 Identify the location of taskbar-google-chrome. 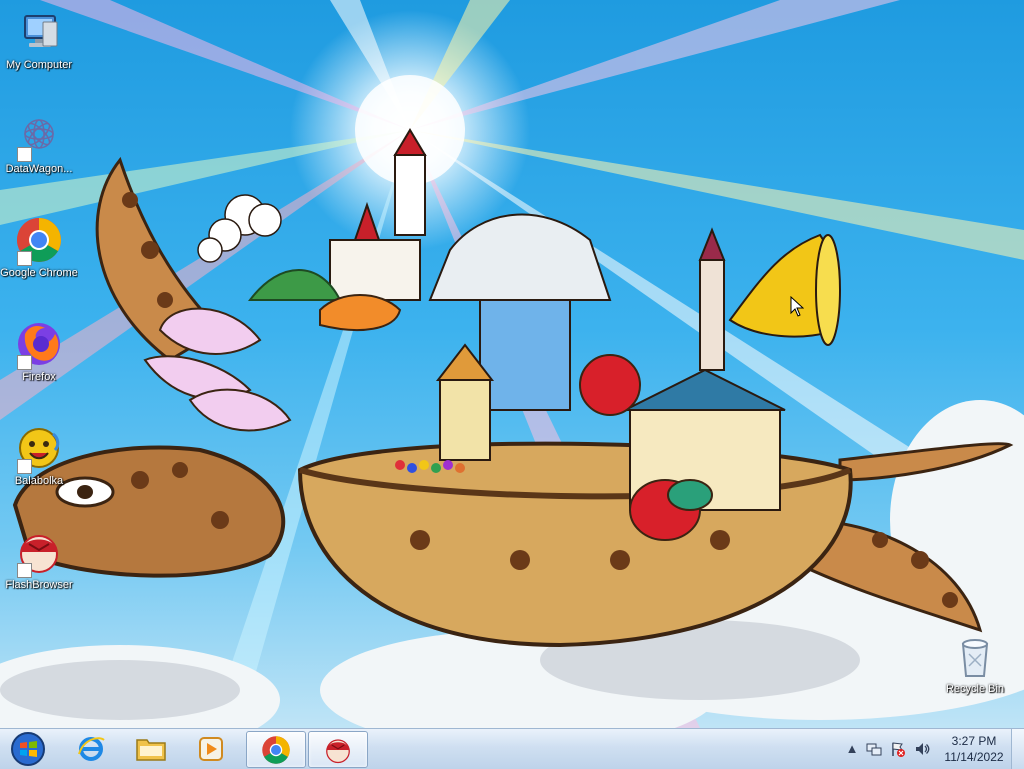
(276, 749).